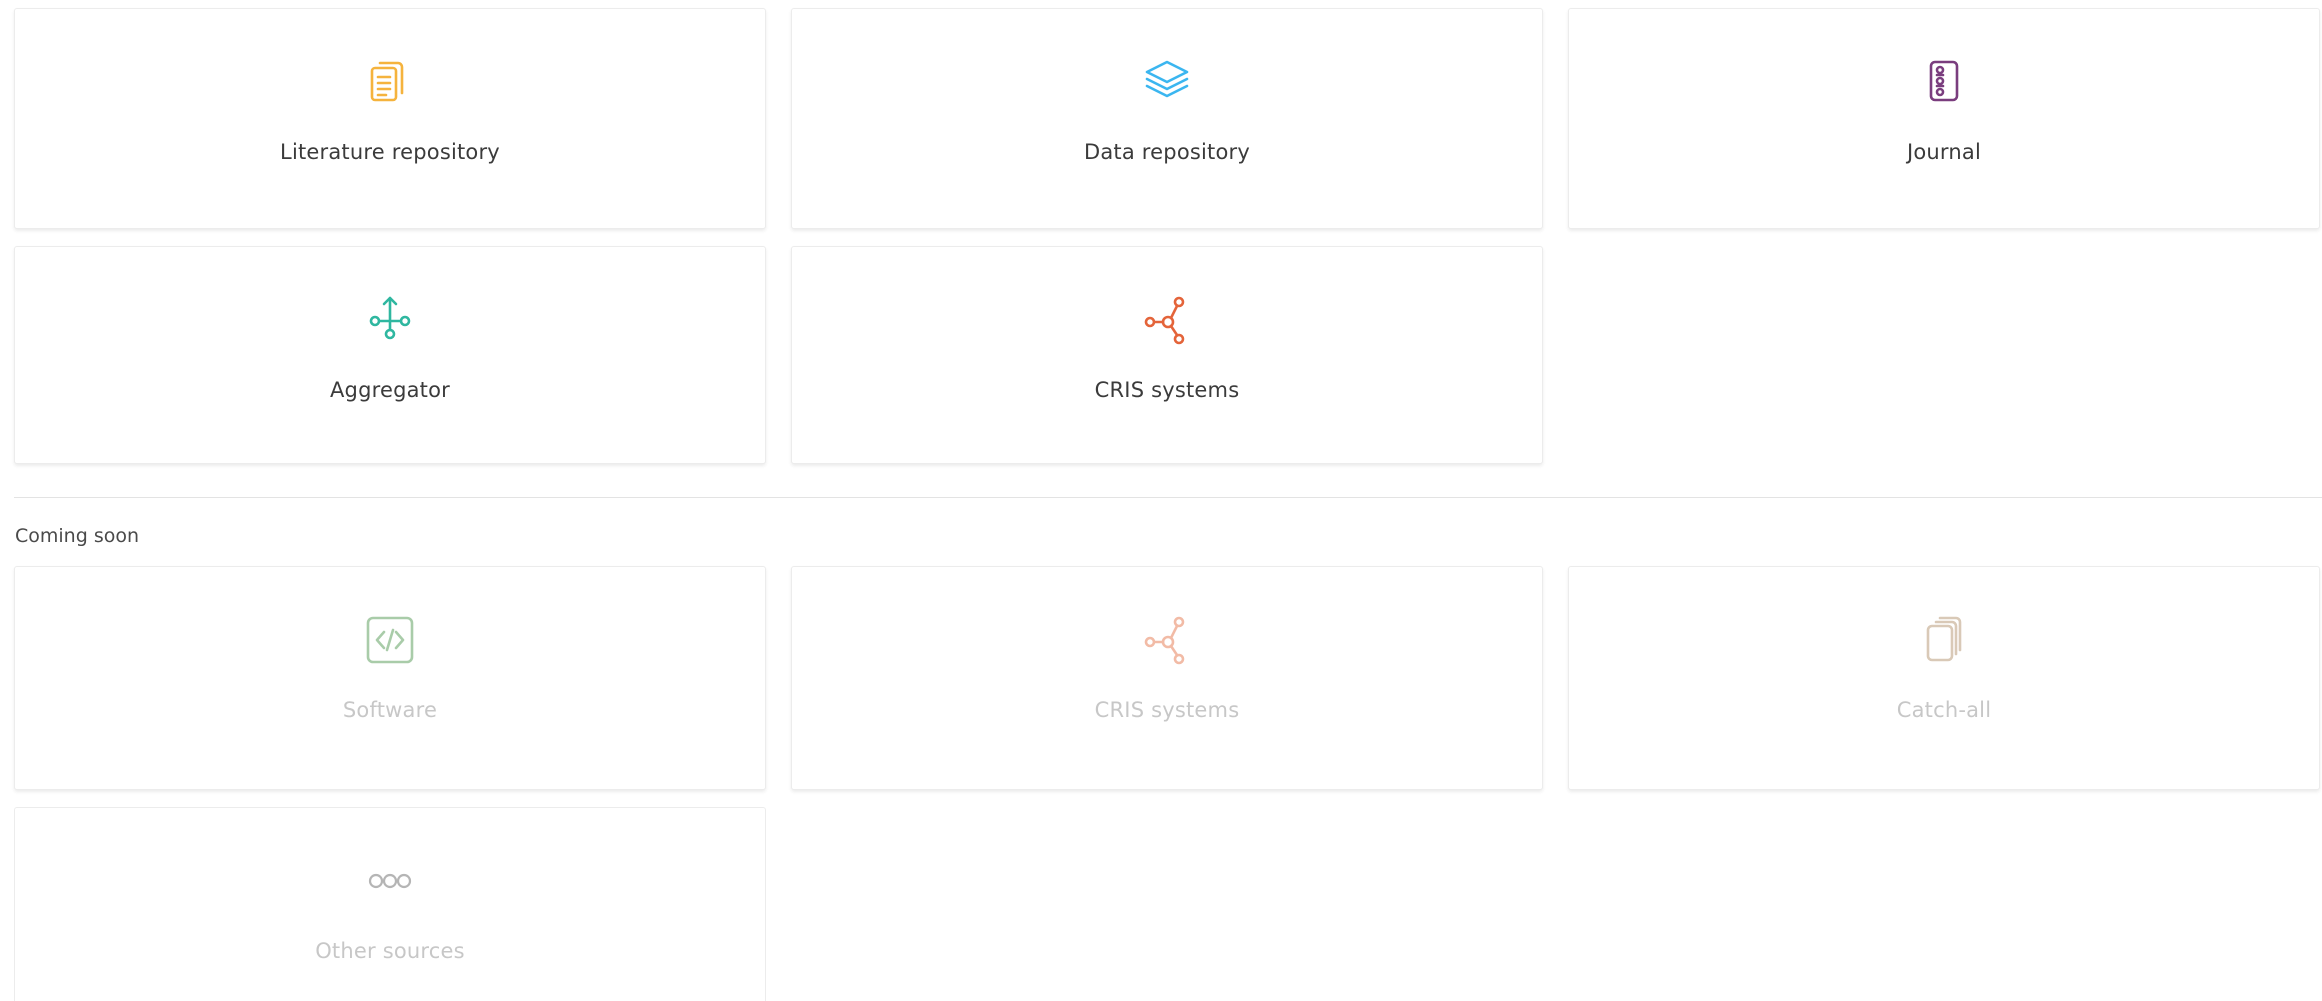  What do you see at coordinates (390, 951) in the screenshot?
I see `source-card-label: Other sources` at bounding box center [390, 951].